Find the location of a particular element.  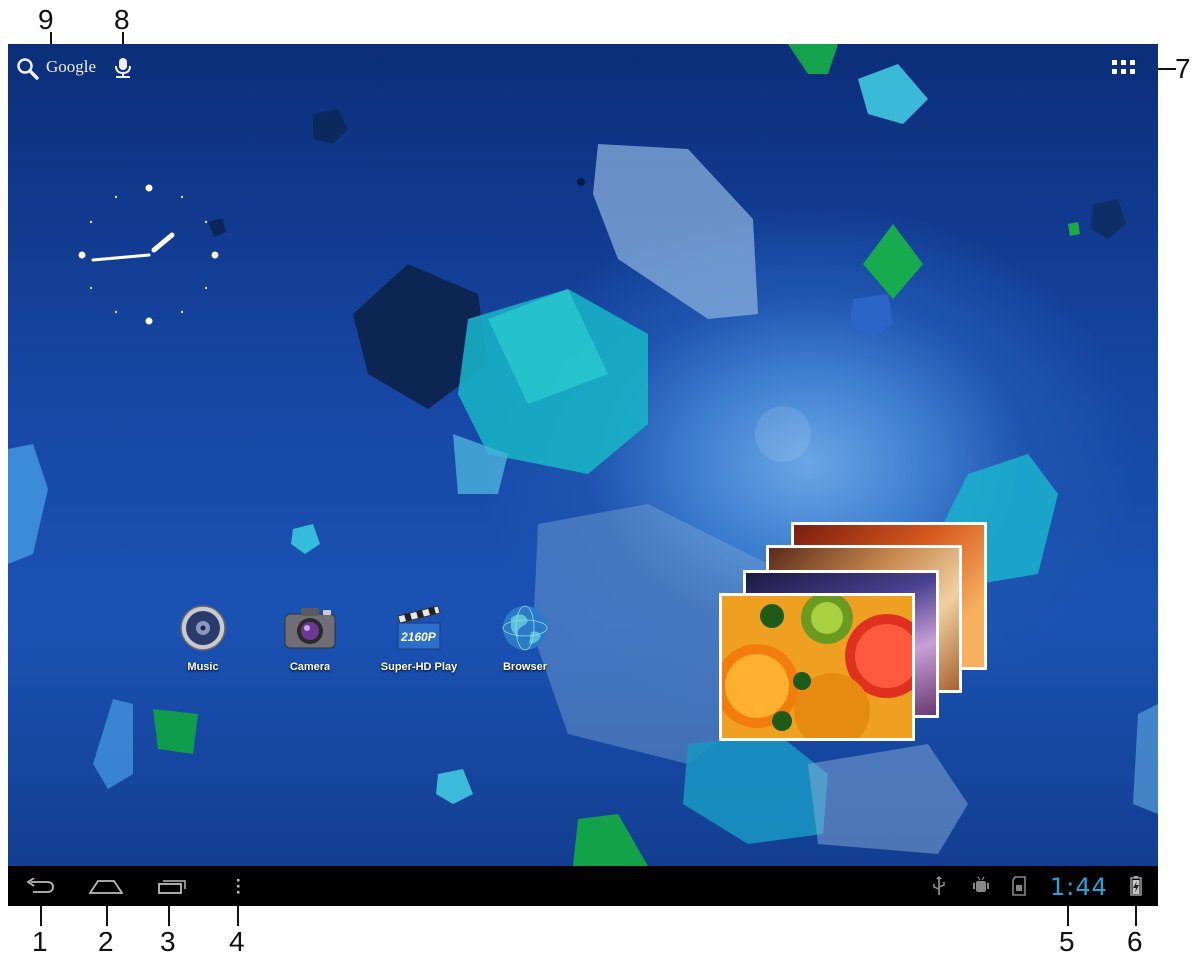

resolution-badge: 2160P is located at coordinates (418, 637).